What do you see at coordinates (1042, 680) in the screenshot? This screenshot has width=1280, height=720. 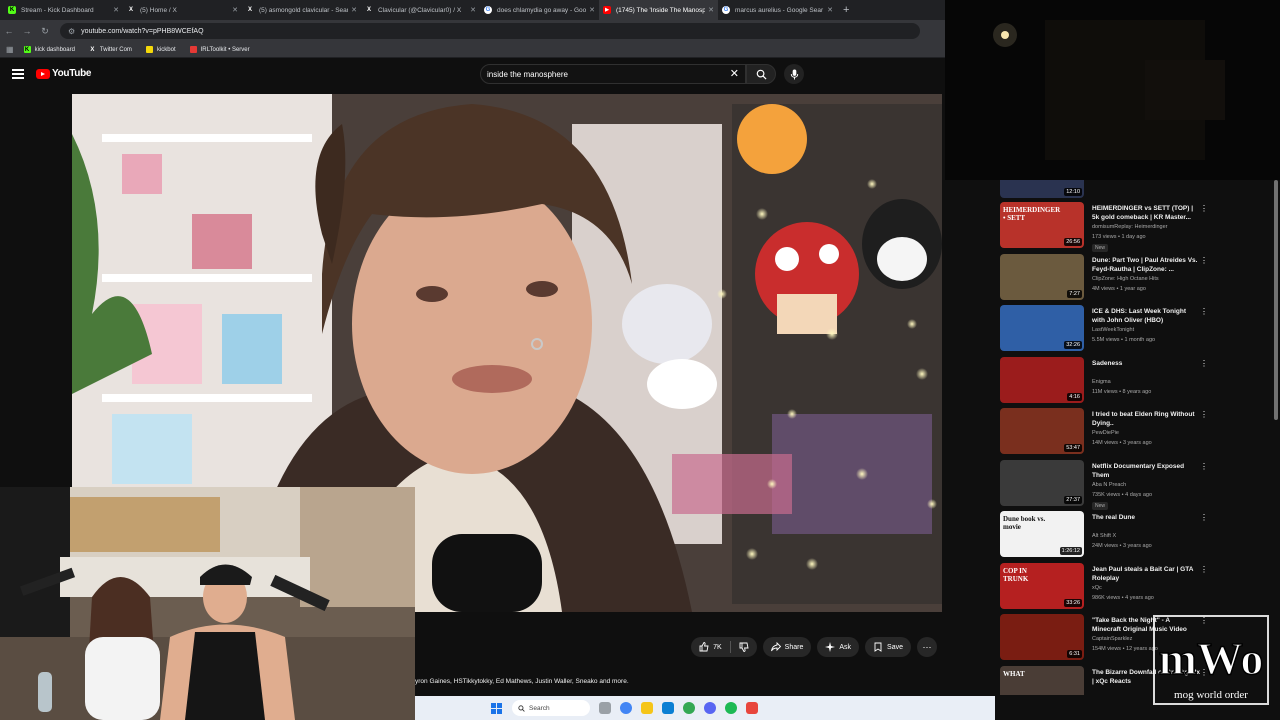 I see `video-thumbnail: WHAT` at bounding box center [1042, 680].